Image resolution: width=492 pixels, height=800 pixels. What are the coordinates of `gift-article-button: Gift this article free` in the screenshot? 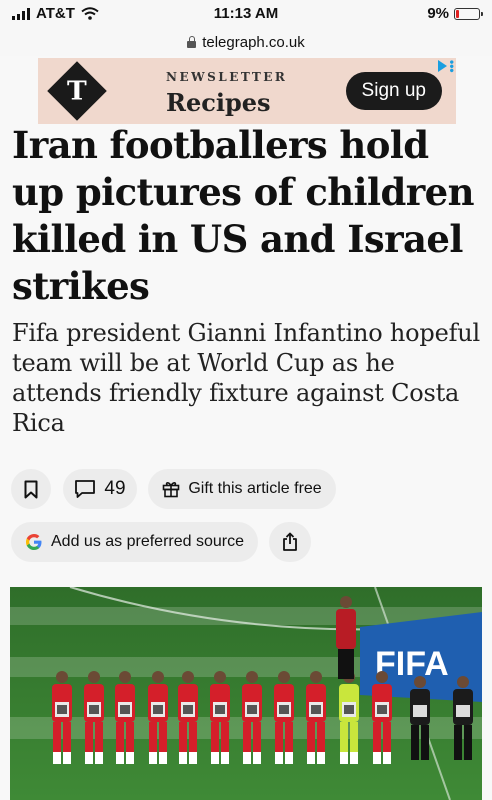 It's located at (242, 489).